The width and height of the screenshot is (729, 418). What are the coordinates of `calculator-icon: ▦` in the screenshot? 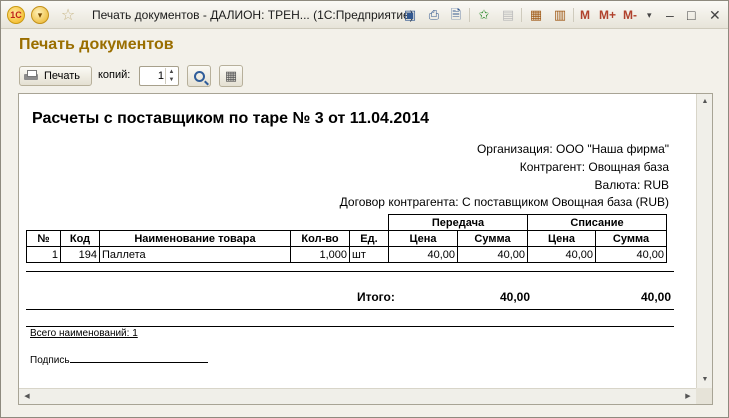 It's located at (536, 15).